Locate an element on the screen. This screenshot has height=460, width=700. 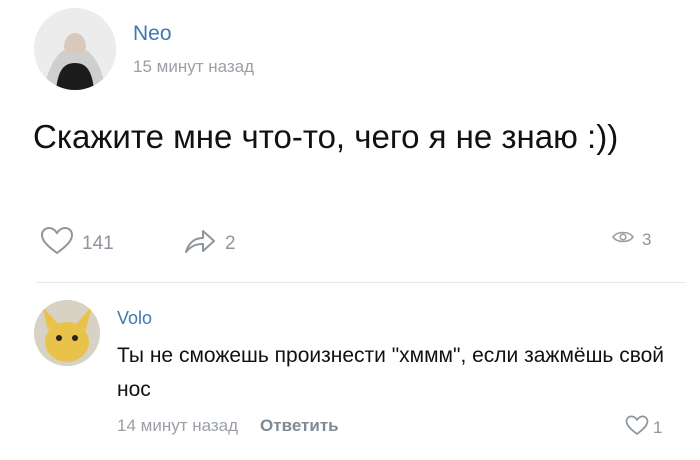
post-text: Скажите мне что-то, чего я не знаю :)) is located at coordinates (326, 136).